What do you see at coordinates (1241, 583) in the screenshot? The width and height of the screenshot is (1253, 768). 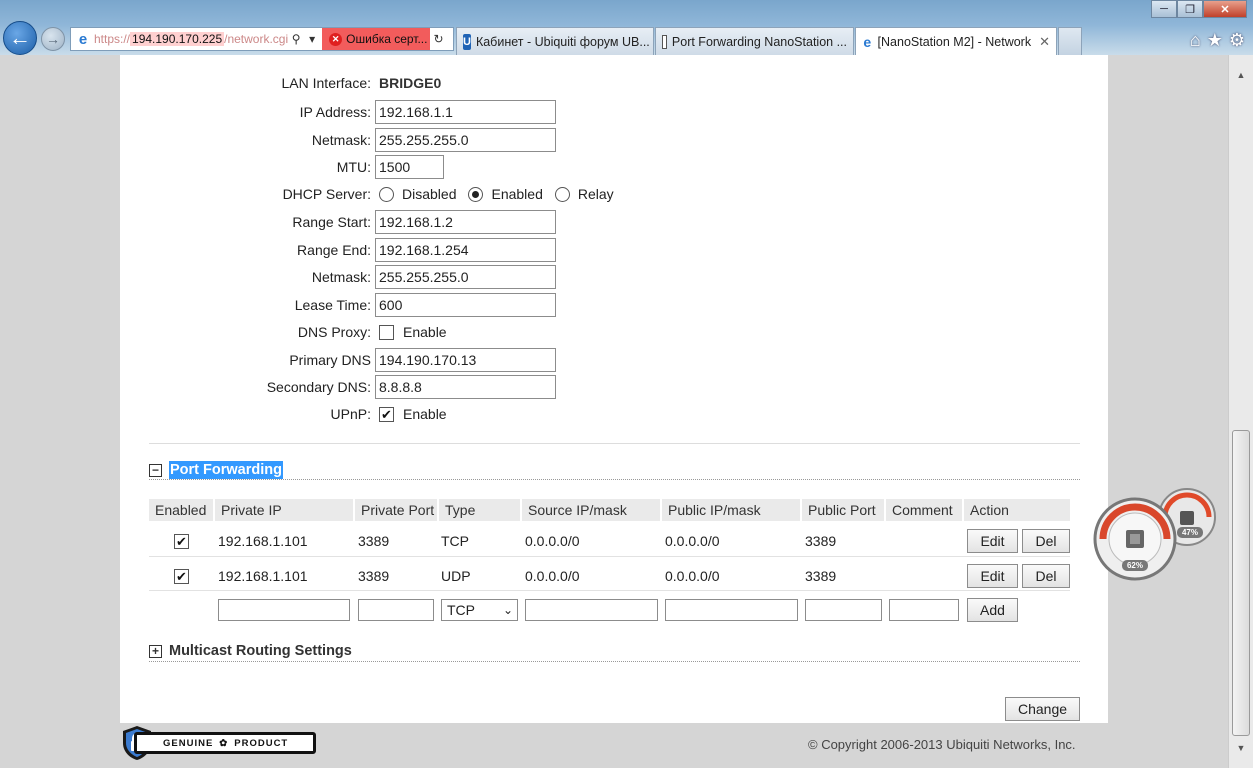 I see `scrollbar-thumb` at bounding box center [1241, 583].